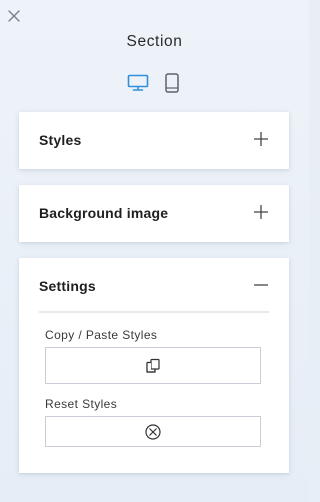 This screenshot has width=320, height=502. I want to click on settings-section-title: Settings, so click(67, 286).